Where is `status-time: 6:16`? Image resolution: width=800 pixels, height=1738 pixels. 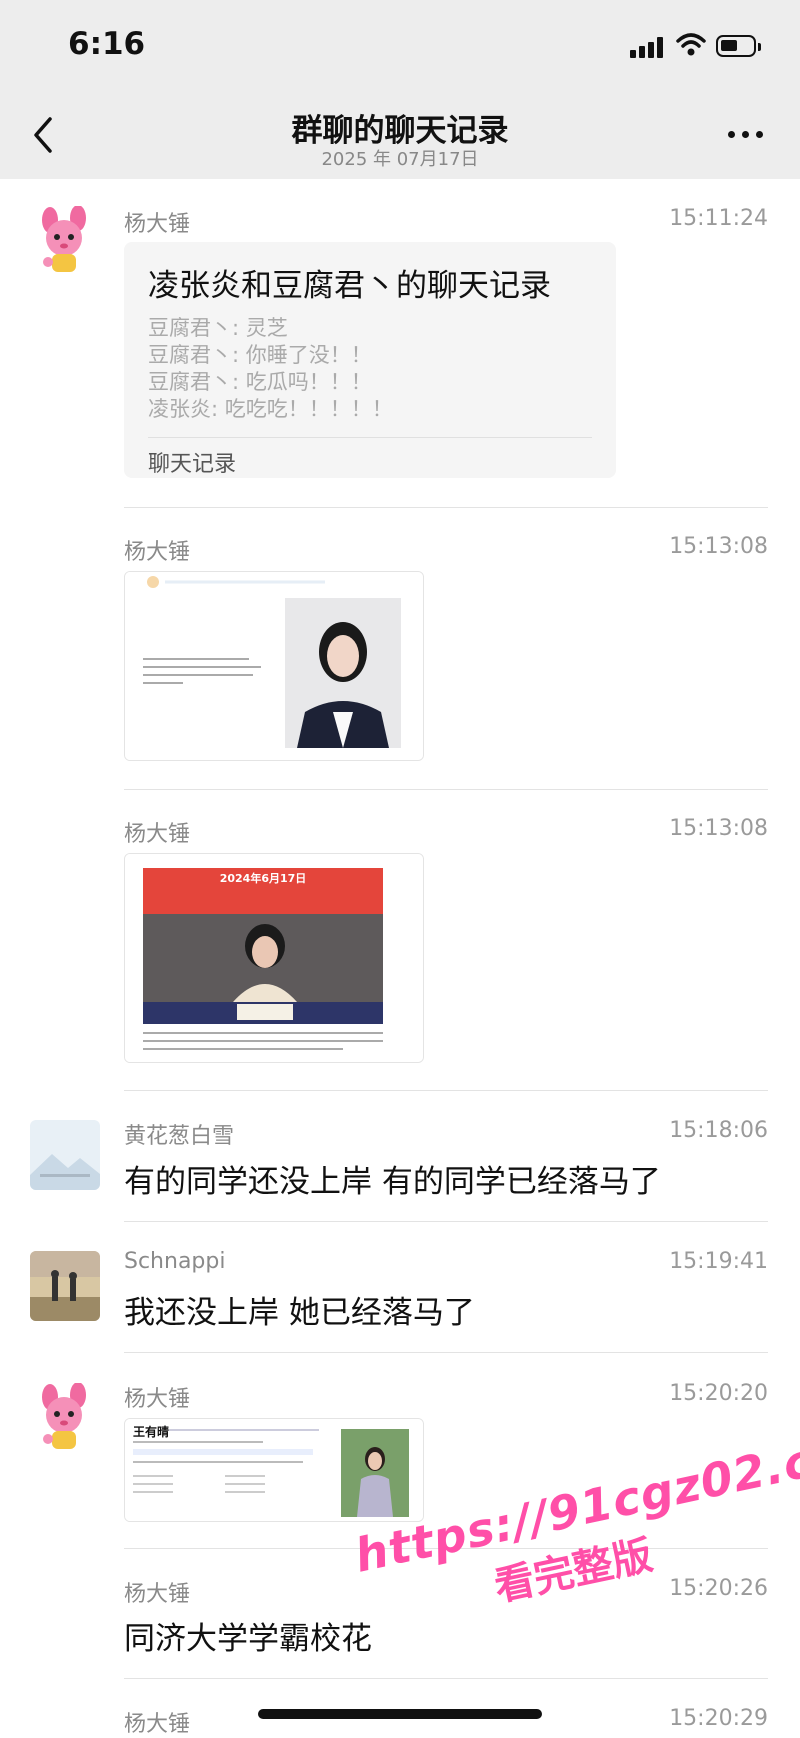 status-time: 6:16 is located at coordinates (107, 44).